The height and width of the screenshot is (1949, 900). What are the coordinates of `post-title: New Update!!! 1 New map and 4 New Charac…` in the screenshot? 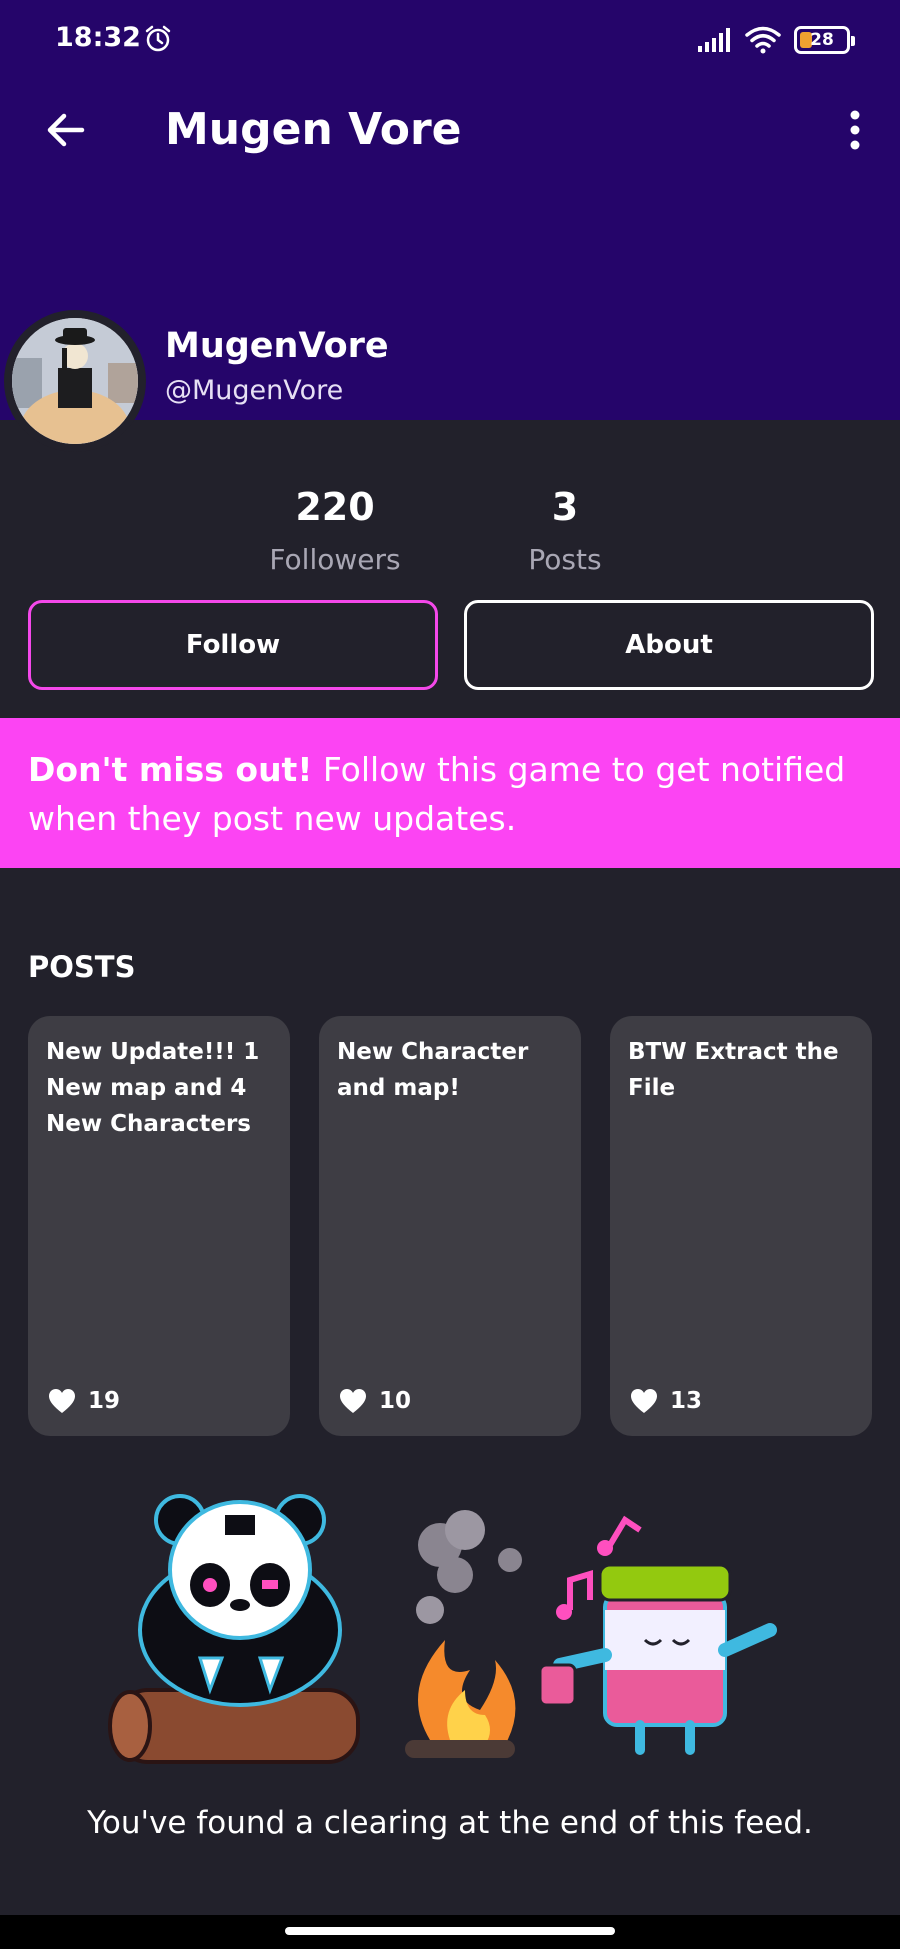 It's located at (153, 1088).